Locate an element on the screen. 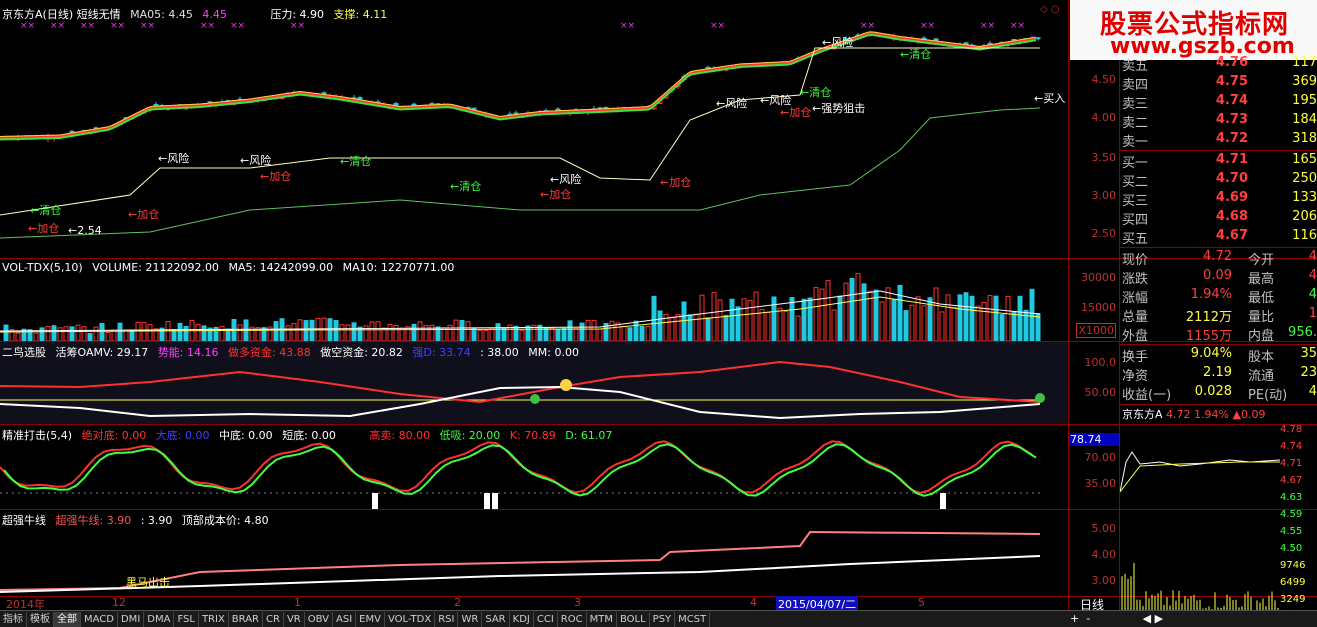  watermark-logo: 股票公式指标网 www.gszb.com is located at coordinates (1193, 30).